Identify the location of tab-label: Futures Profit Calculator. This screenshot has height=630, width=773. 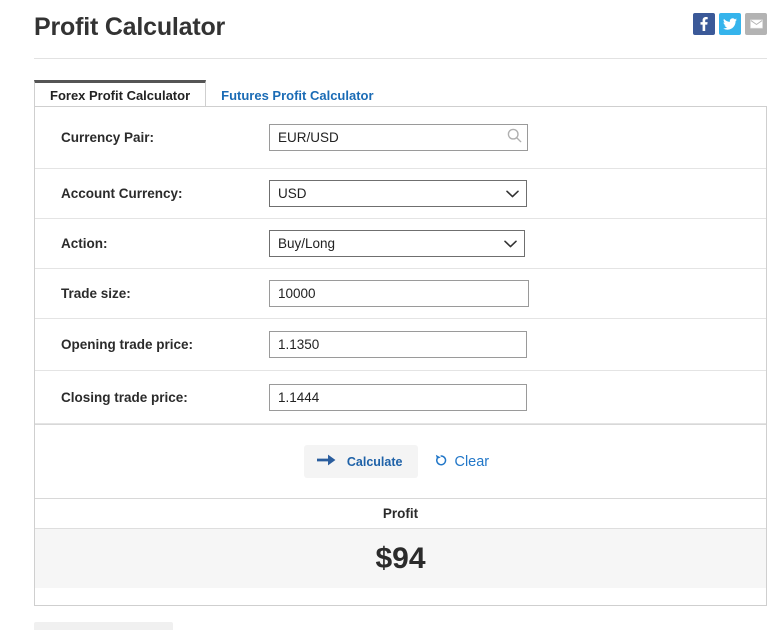
(297, 95).